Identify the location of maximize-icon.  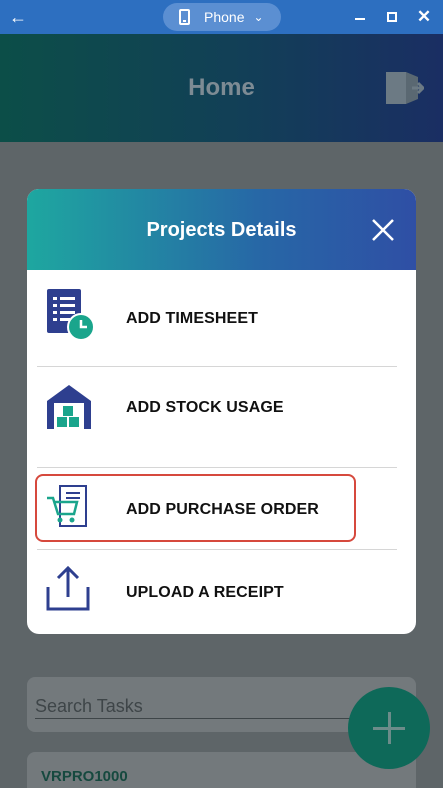
(392, 17).